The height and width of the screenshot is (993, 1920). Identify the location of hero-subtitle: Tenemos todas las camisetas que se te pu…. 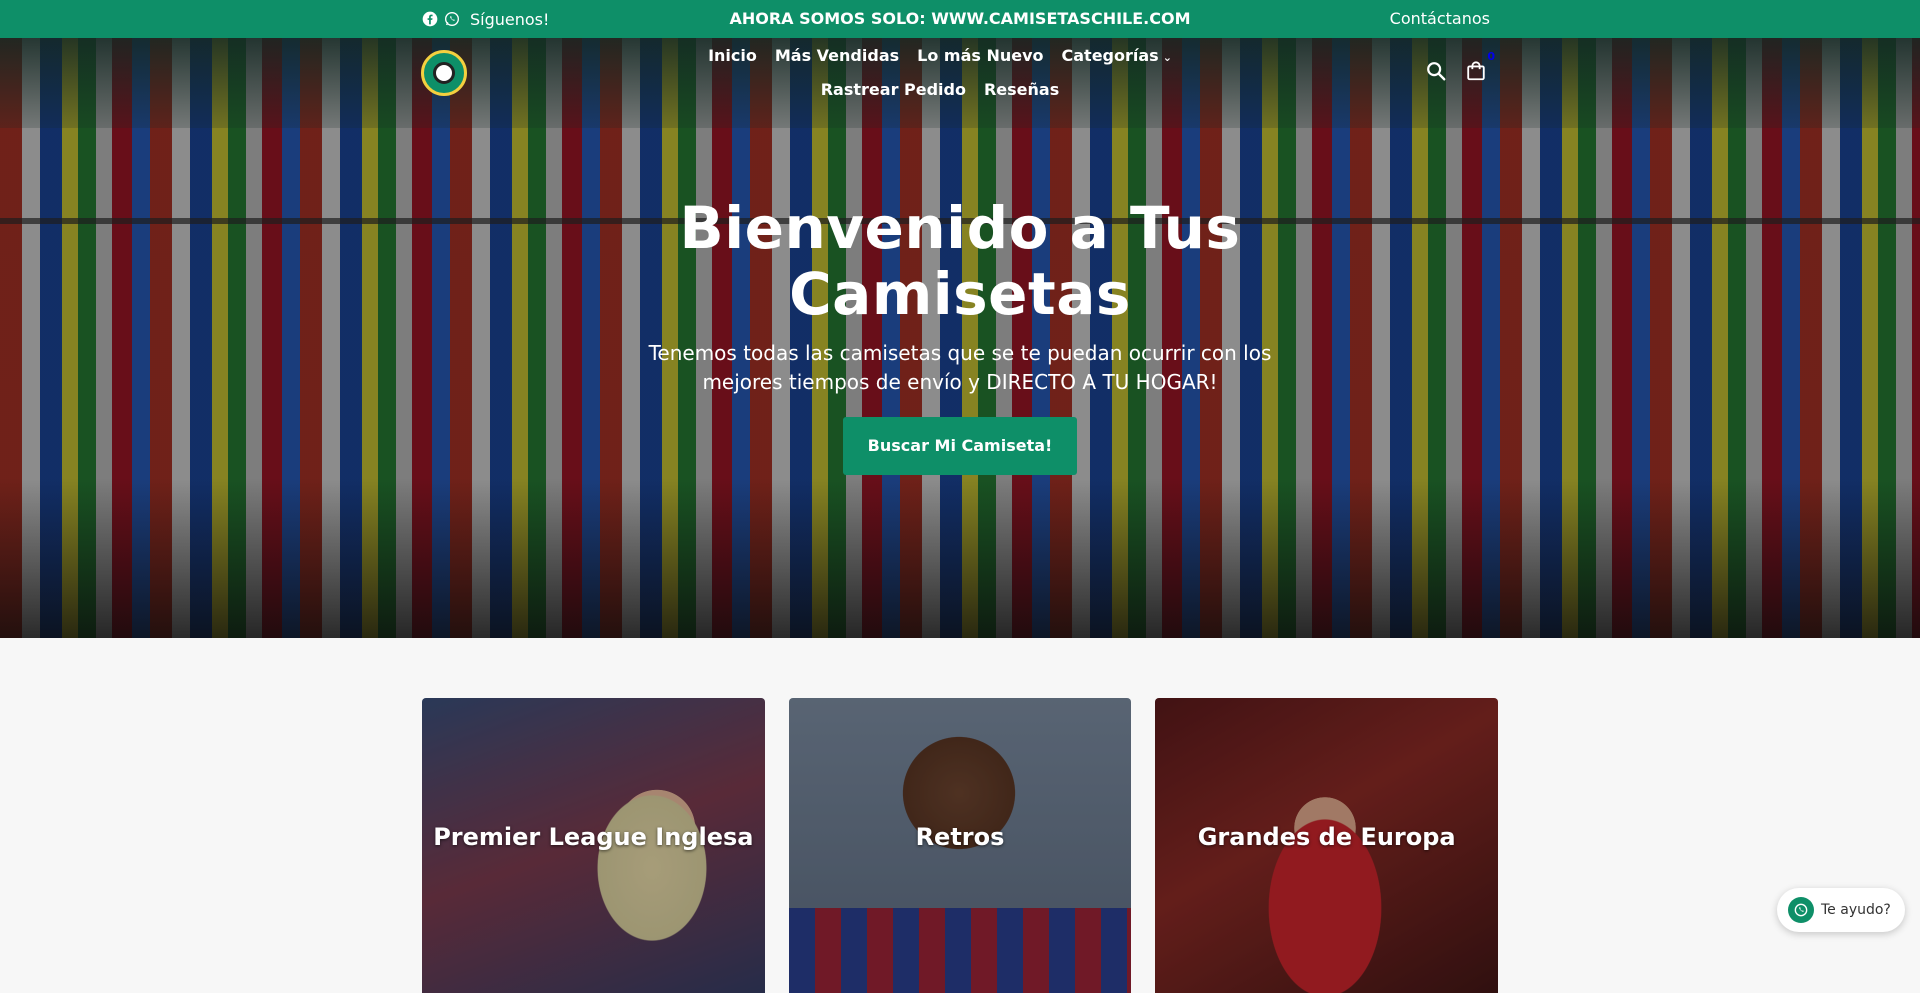
(960, 367).